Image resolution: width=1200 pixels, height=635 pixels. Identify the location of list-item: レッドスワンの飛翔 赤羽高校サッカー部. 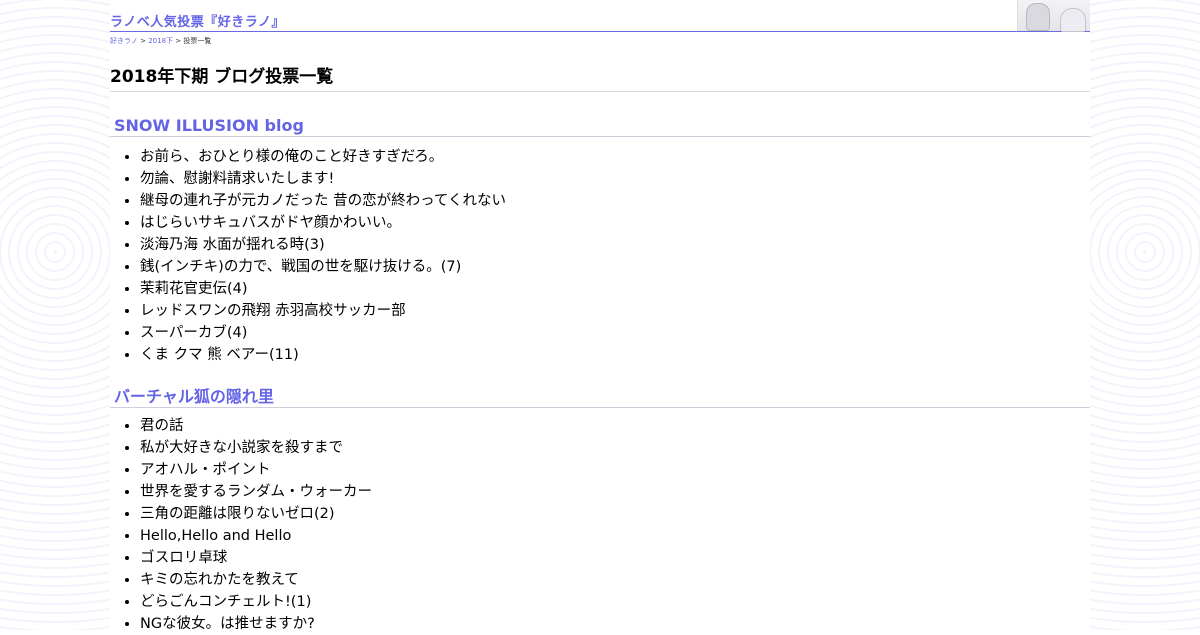
(615, 311).